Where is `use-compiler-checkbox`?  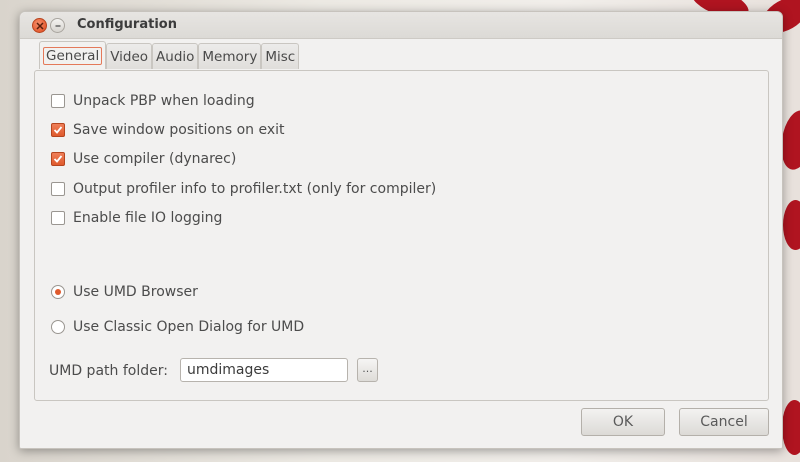
use-compiler-checkbox is located at coordinates (58, 159).